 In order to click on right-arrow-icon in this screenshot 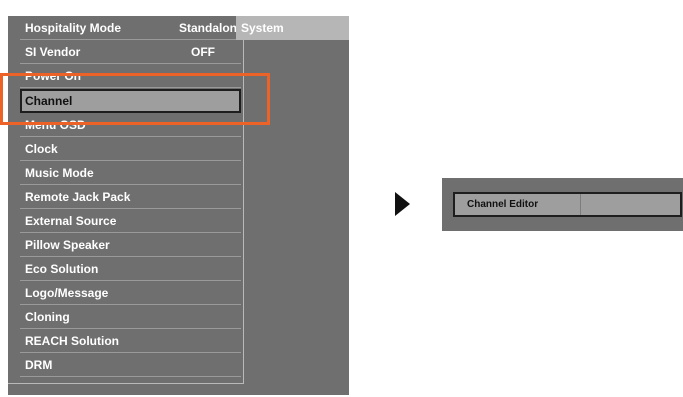, I will do `click(402, 204)`.